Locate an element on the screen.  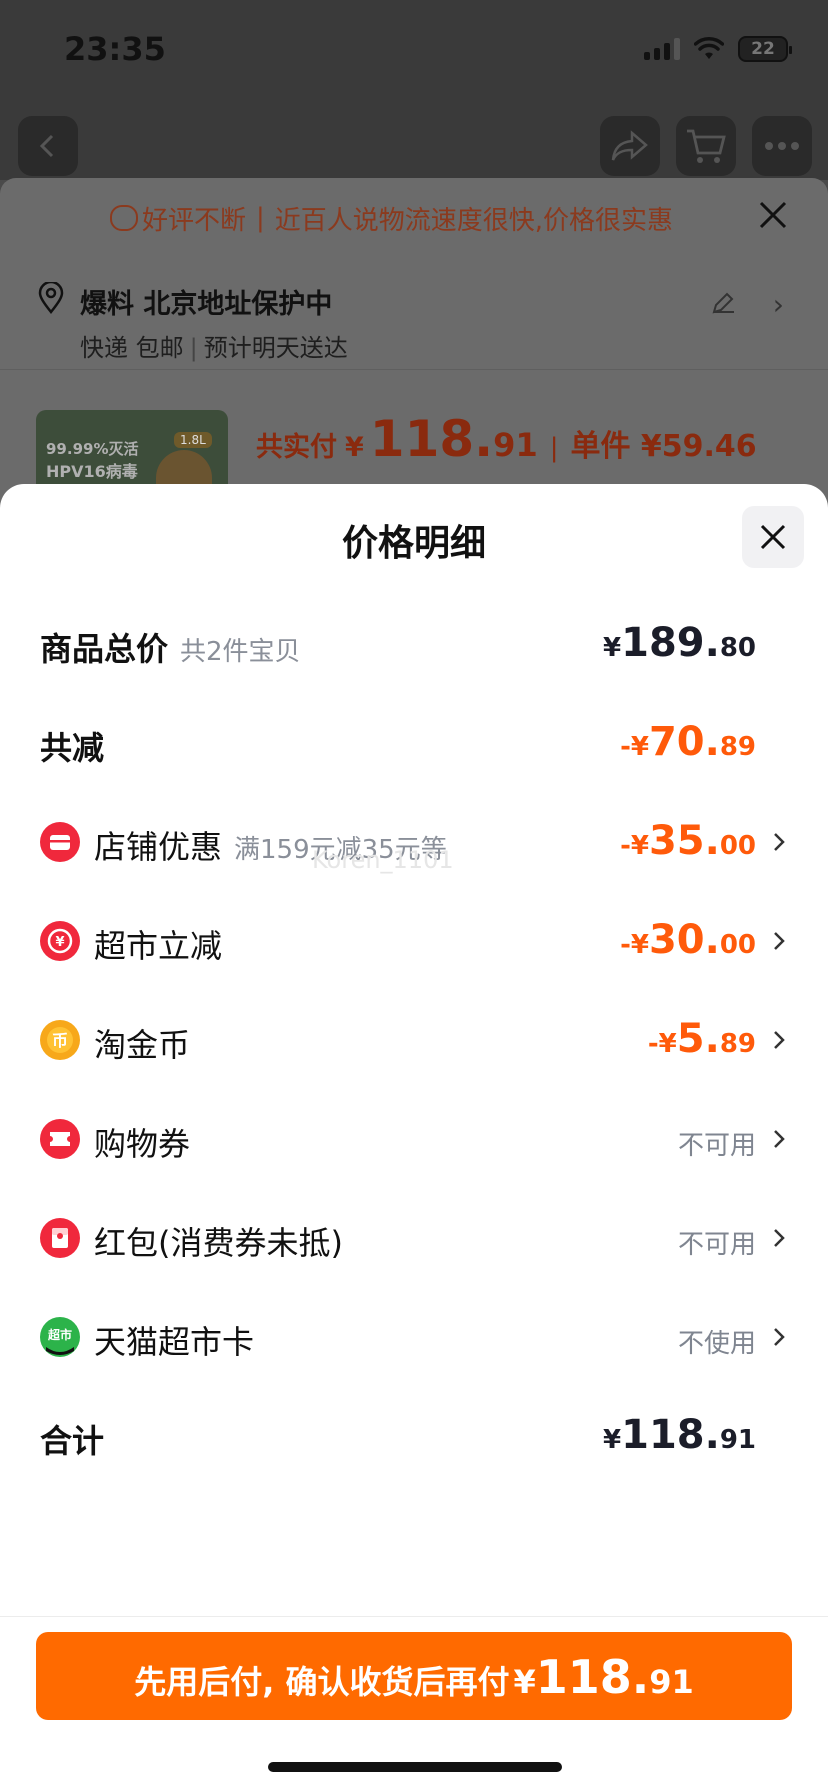
row-shopping-voucher: 购物券 不可用 is located at coordinates (414, 1139).